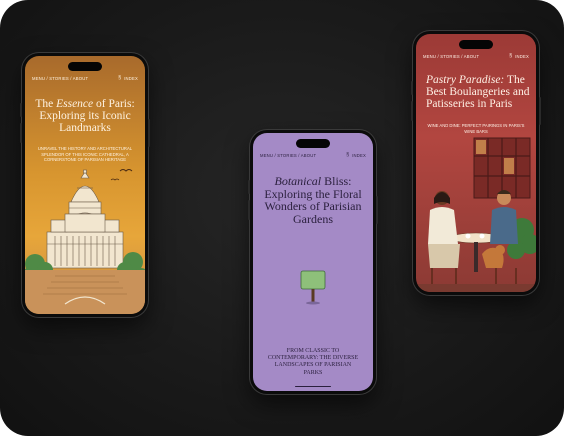  Describe the element at coordinates (476, 214) in the screenshot. I see `cafe-scene-illustration` at that location.